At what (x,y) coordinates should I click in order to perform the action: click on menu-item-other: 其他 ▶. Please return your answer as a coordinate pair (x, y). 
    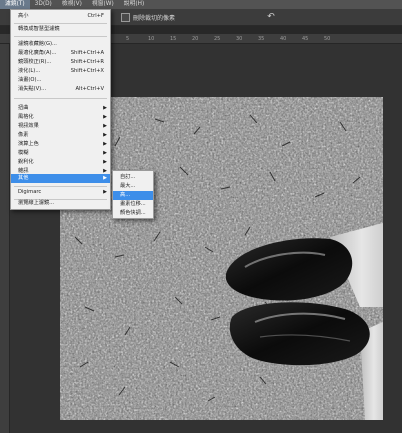
    Looking at the image, I should click on (60, 178).